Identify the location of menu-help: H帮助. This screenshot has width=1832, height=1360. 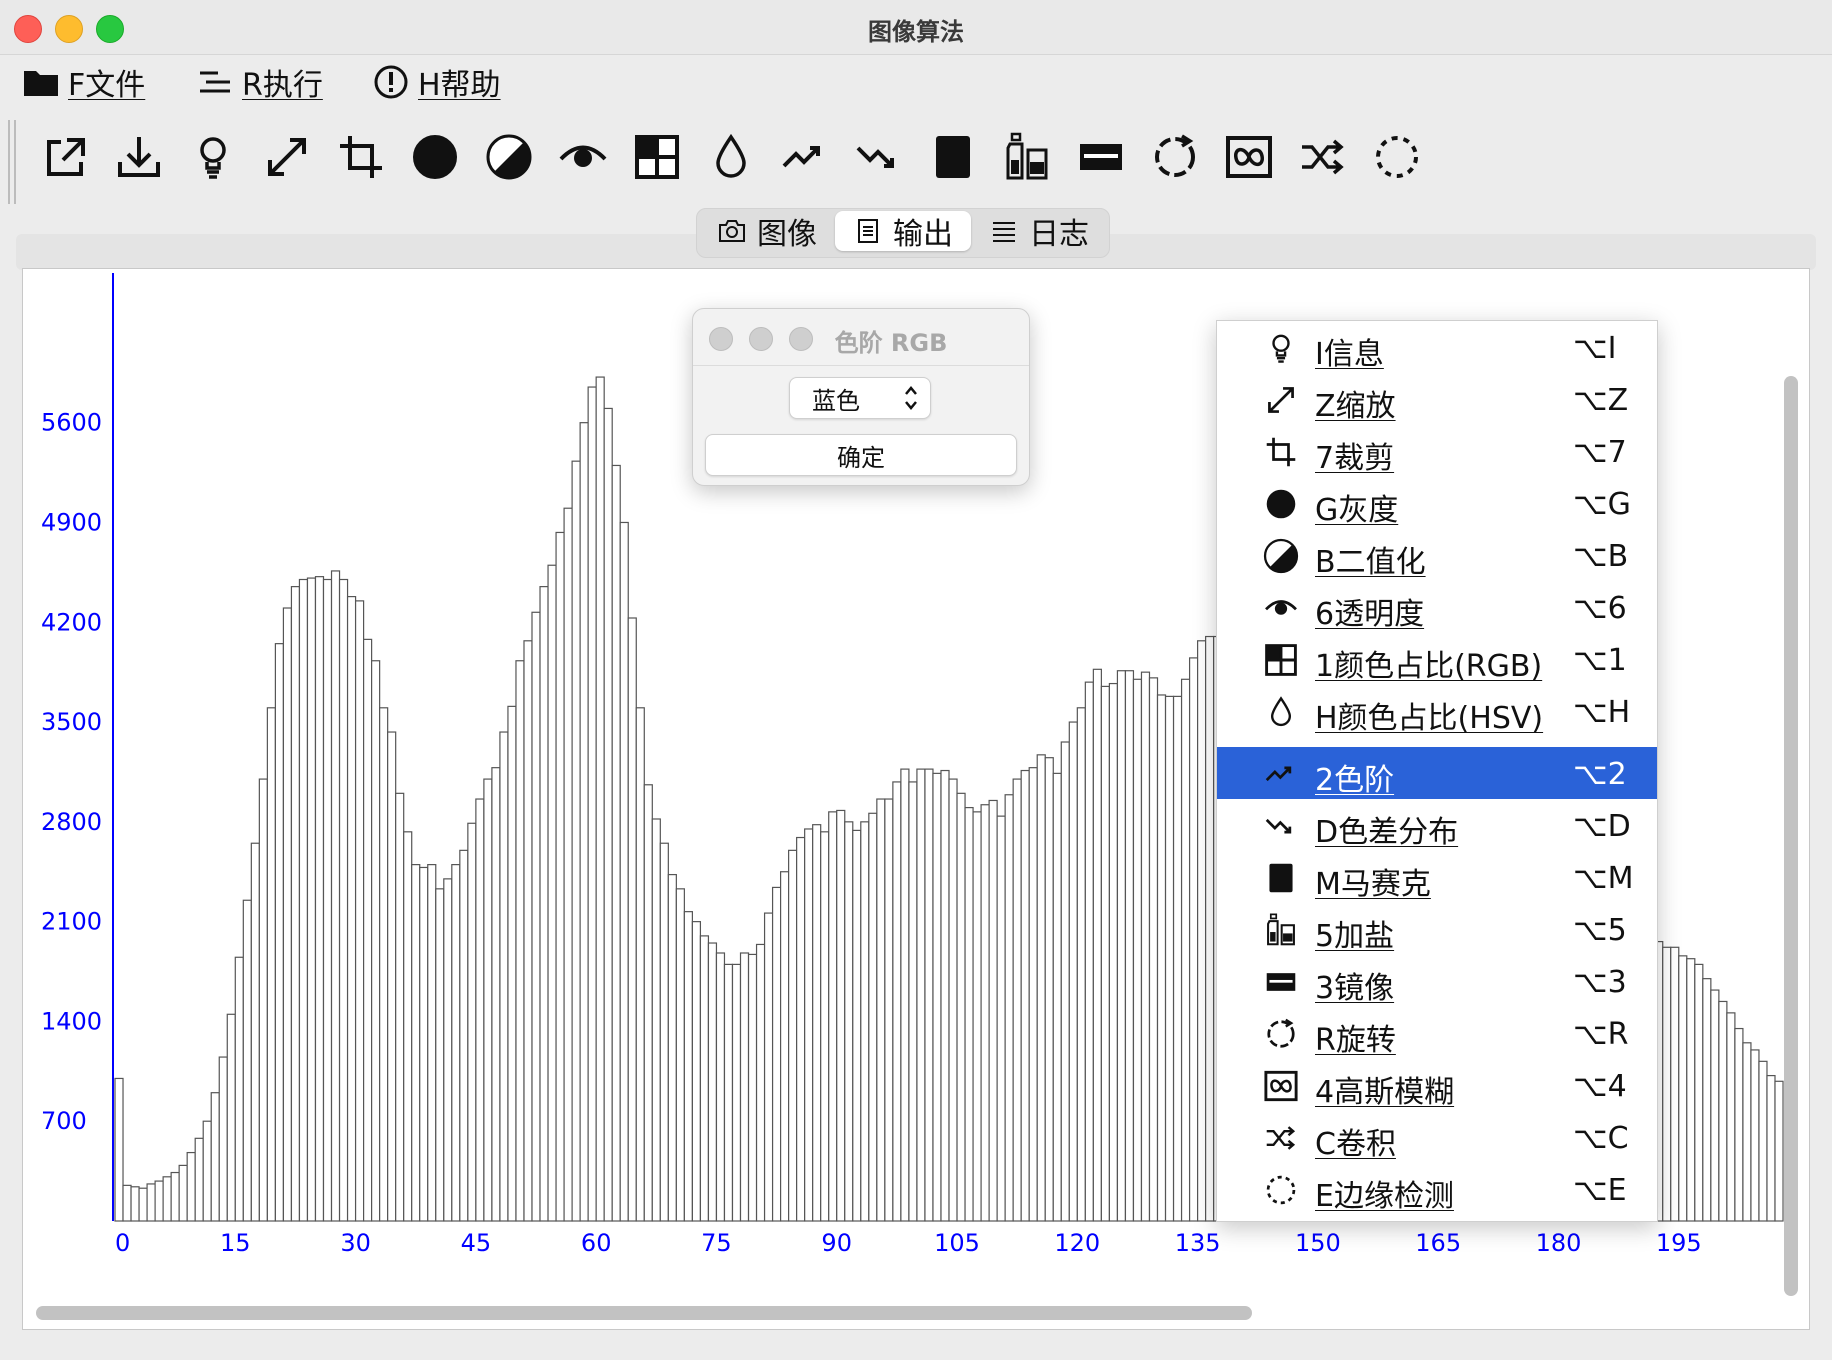
(436, 82).